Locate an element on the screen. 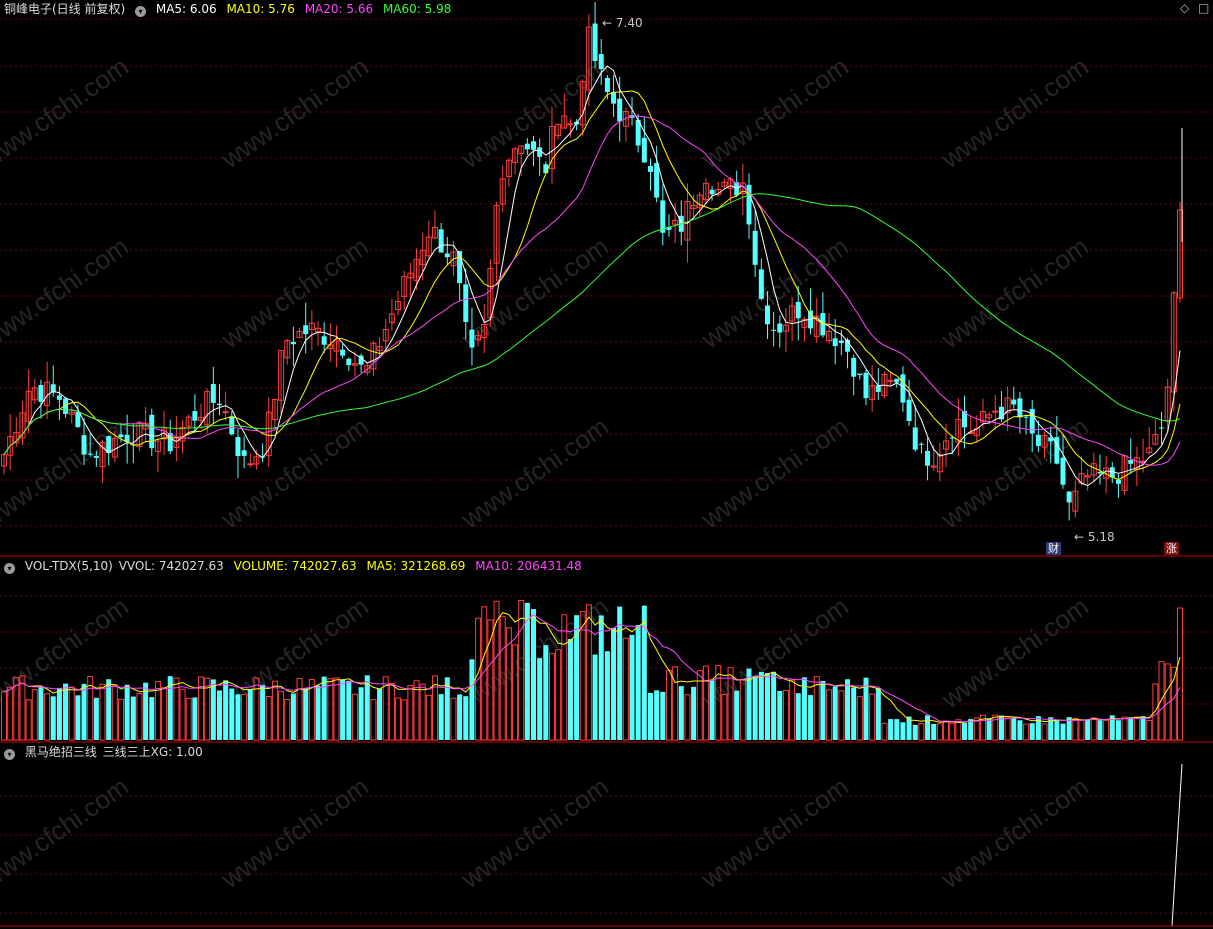 The image size is (1213, 929). indicator-name: 黑马绝招三线 is located at coordinates (60, 752).